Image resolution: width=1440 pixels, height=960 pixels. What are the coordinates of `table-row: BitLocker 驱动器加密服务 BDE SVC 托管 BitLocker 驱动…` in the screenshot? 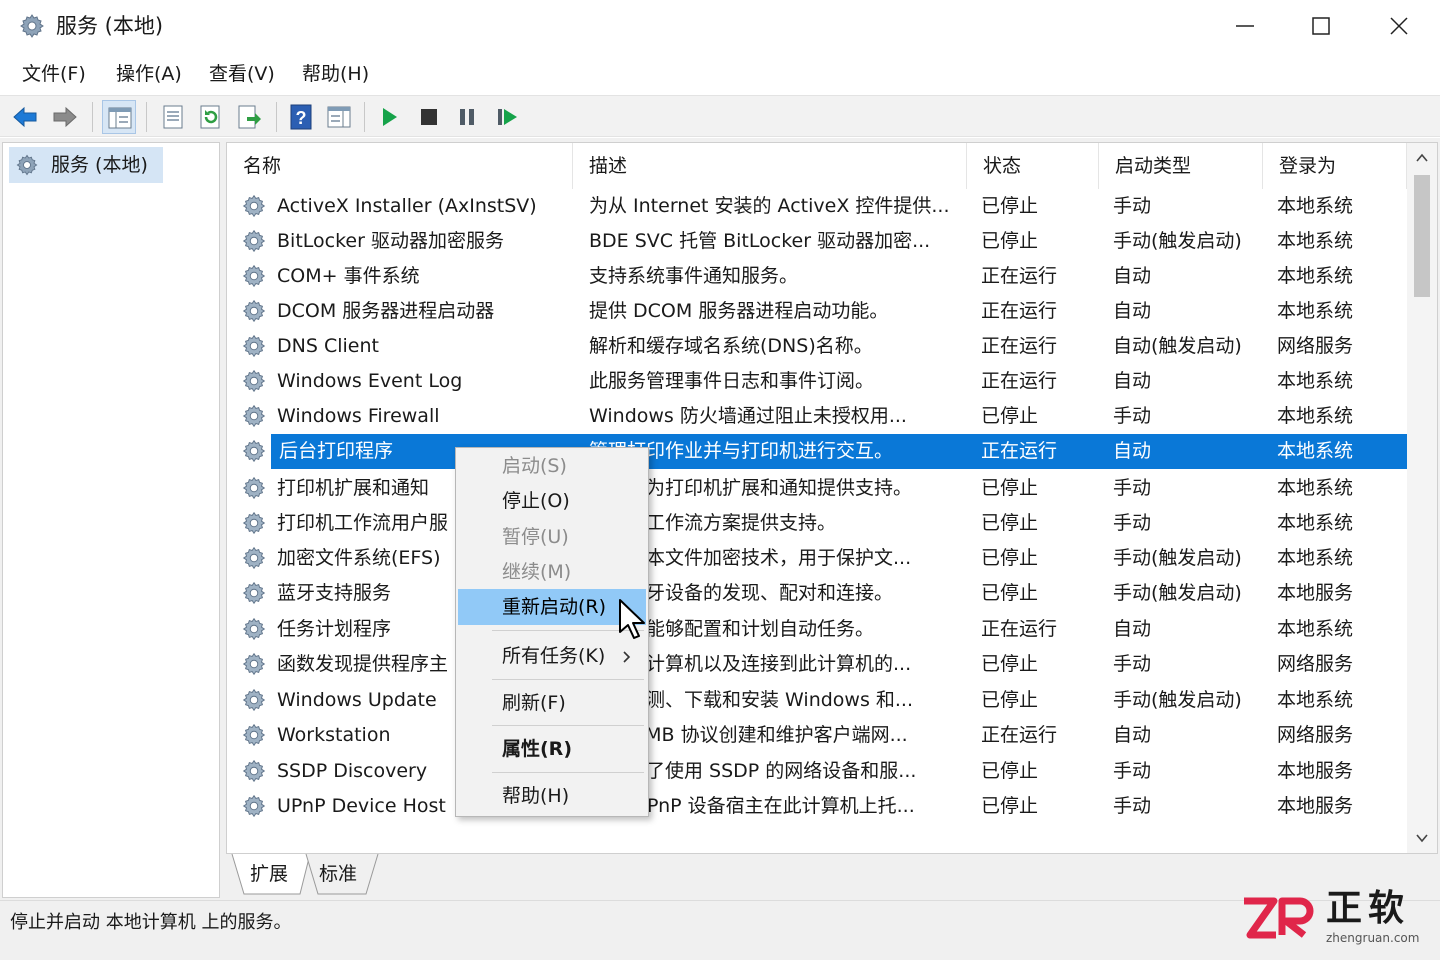 It's located at (817, 241).